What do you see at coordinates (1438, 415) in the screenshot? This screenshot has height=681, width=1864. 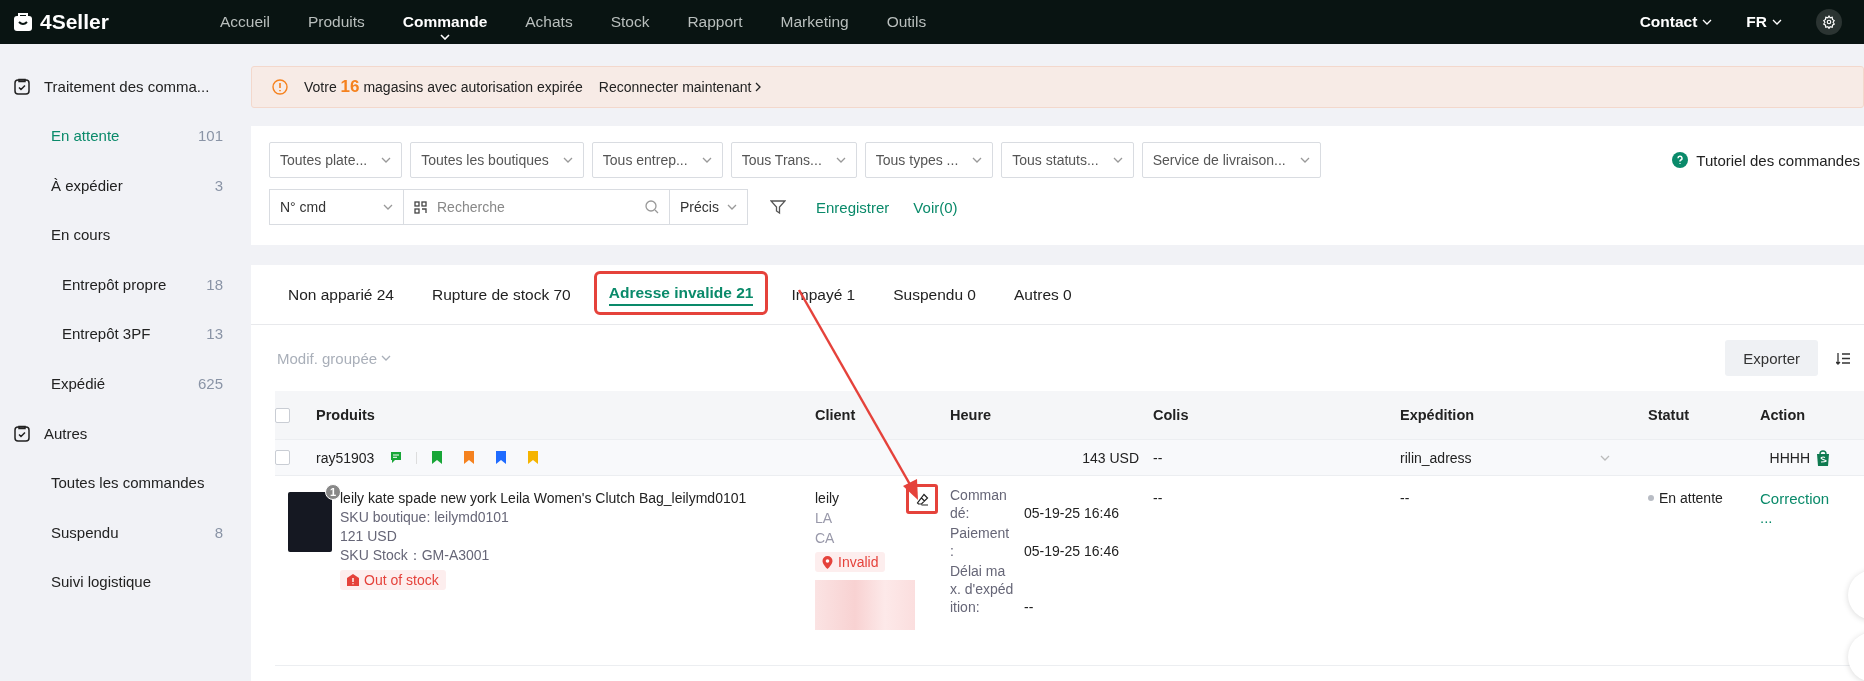 I see `column-header: Expédition` at bounding box center [1438, 415].